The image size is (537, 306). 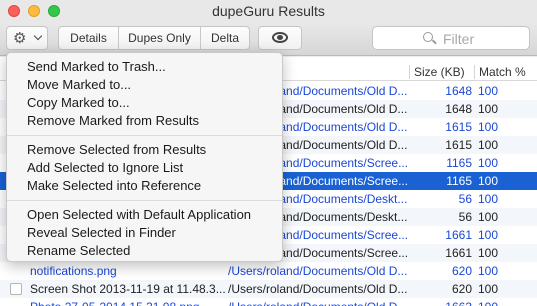 I want to click on filter-placeholder: Filter, so click(x=459, y=39).